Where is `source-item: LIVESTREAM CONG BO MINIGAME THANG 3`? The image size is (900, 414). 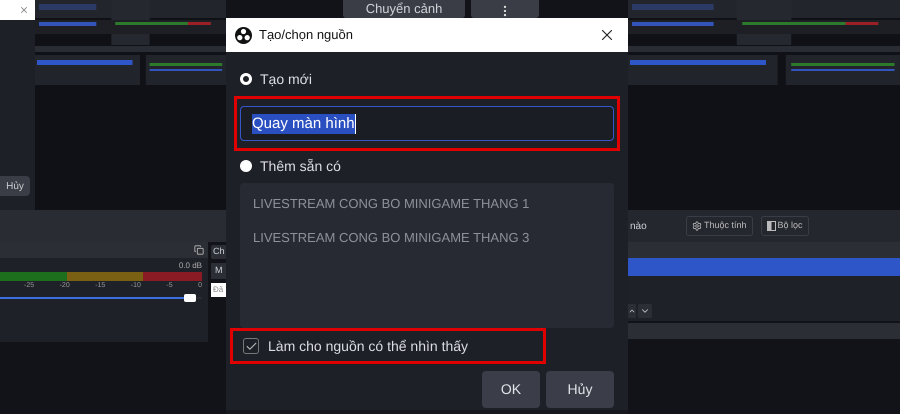 source-item: LIVESTREAM CONG BO MINIGAME THANG 3 is located at coordinates (433, 244).